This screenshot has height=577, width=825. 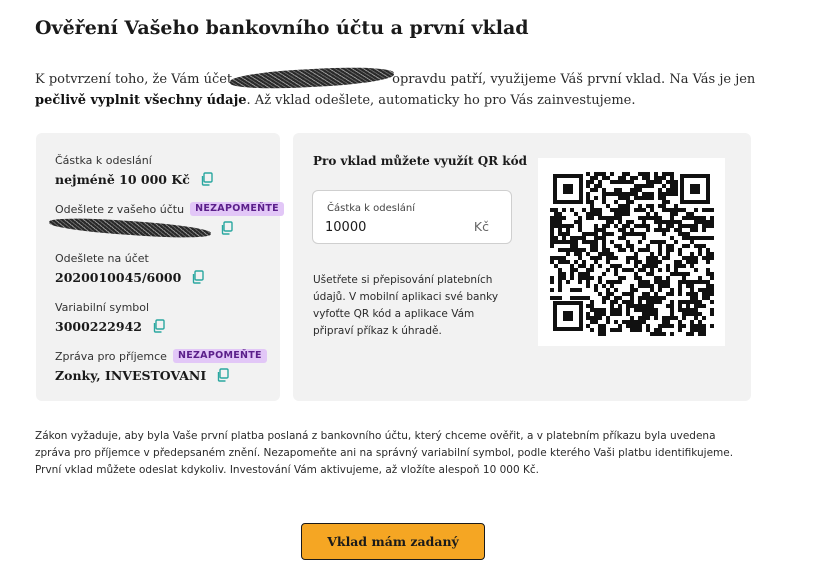 I want to click on variable-symbol-value: 3000222942, so click(x=98, y=326).